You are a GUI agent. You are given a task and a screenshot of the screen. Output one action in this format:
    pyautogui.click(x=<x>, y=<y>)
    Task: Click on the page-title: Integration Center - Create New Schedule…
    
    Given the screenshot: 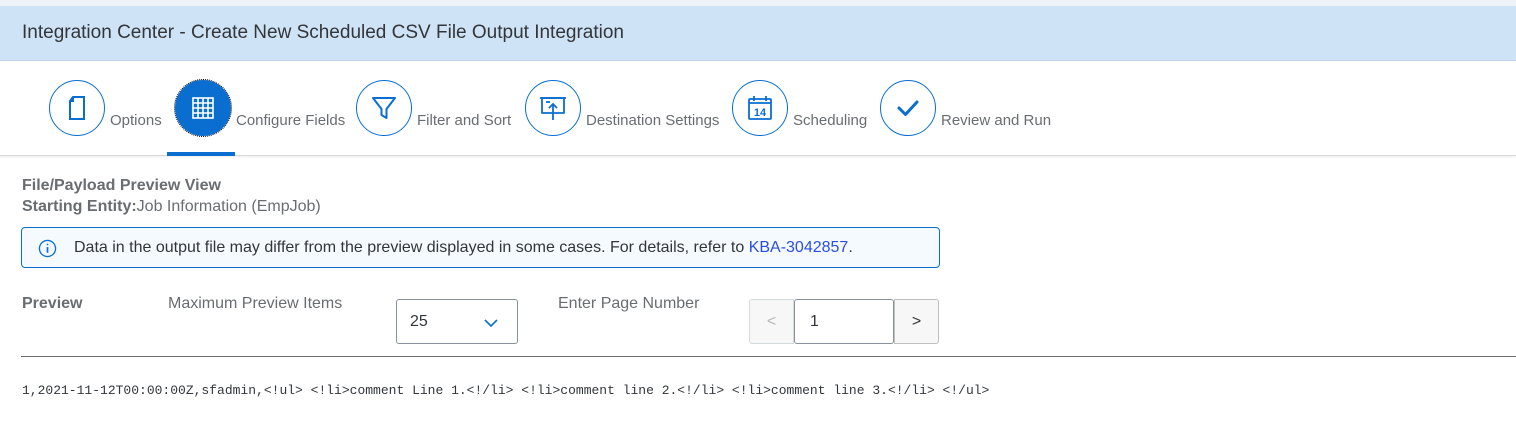 What is the action you would take?
    pyautogui.click(x=323, y=32)
    